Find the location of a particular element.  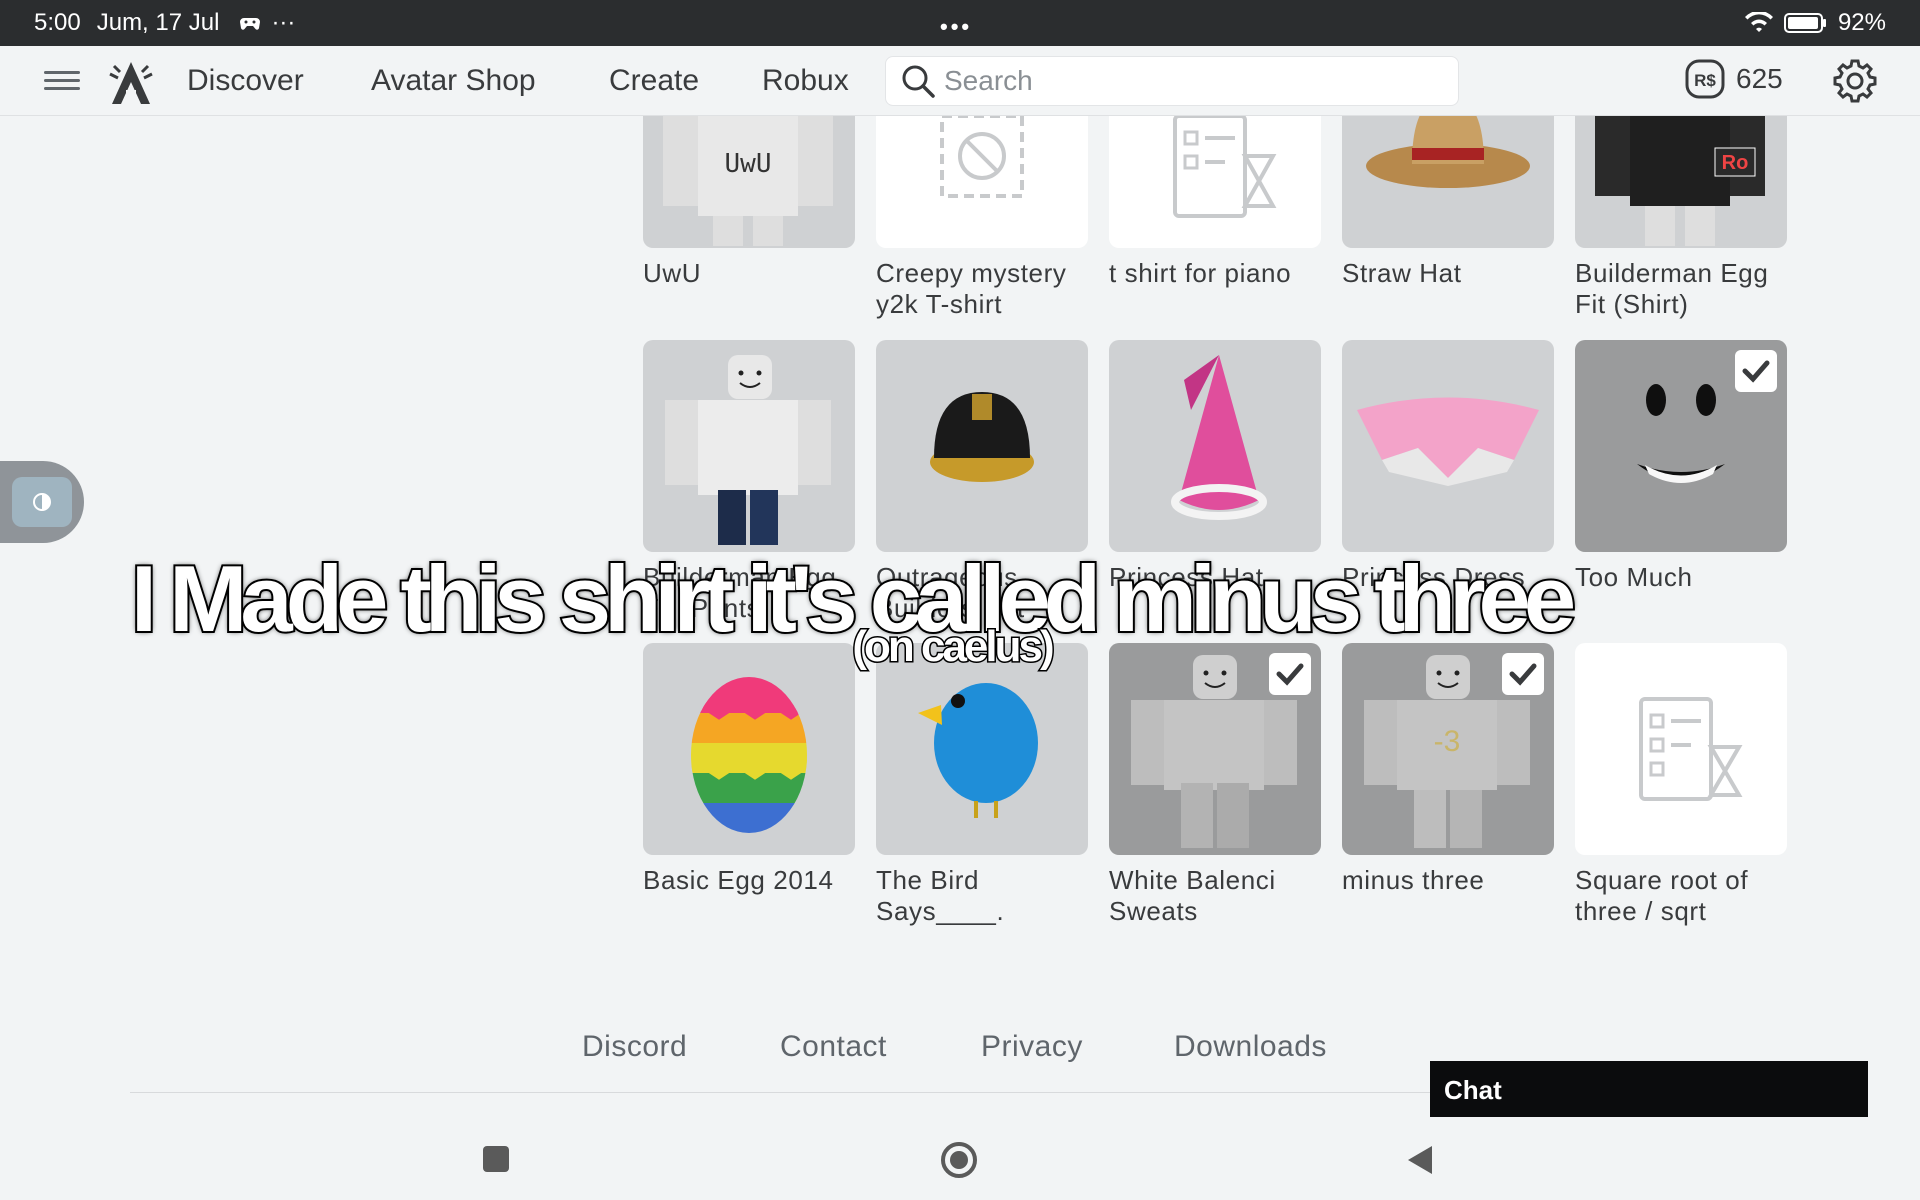

chat-bar: Chat is located at coordinates (1649, 1089).